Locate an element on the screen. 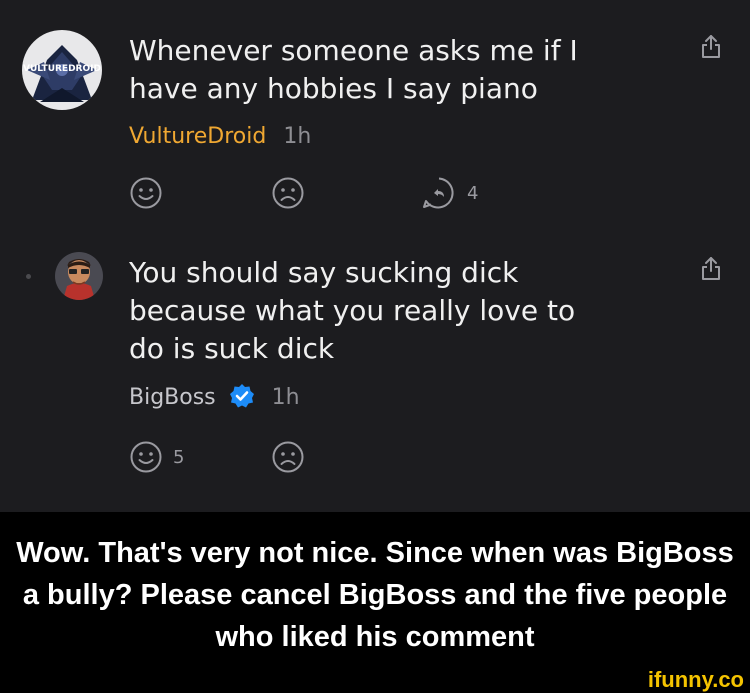 The width and height of the screenshot is (750, 693). comment-meta: VultureDroid 1h is located at coordinates (220, 137).